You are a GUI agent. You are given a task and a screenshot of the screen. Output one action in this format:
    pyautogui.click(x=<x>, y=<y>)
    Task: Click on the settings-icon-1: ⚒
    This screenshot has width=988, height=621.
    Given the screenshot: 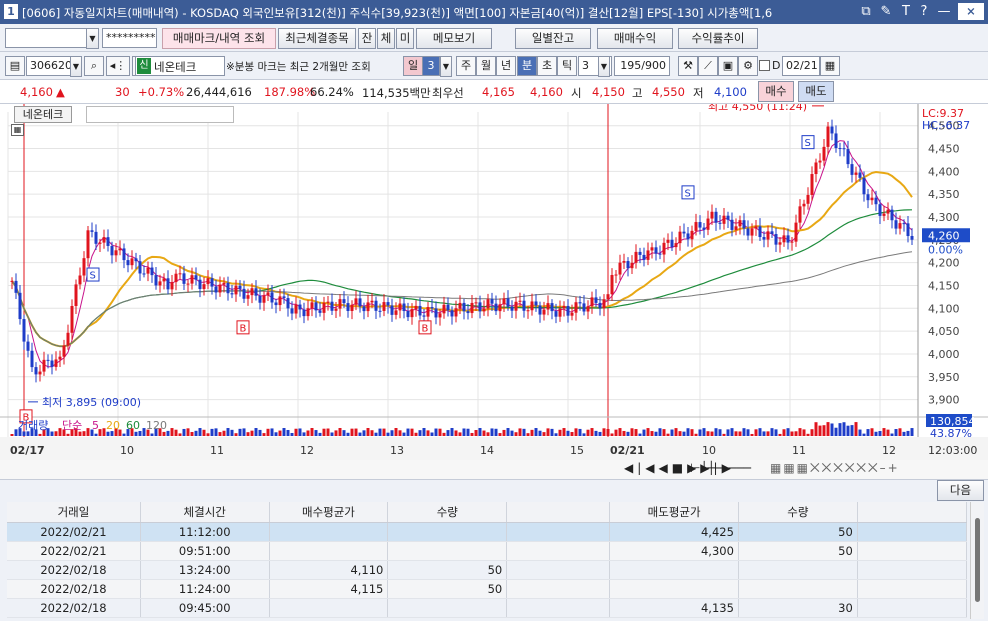 What is the action you would take?
    pyautogui.click(x=688, y=66)
    